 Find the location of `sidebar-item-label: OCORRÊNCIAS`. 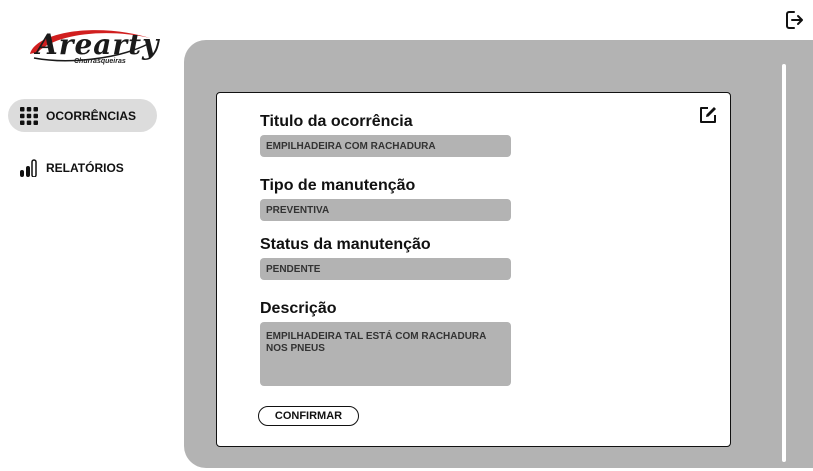

sidebar-item-label: OCORRÊNCIAS is located at coordinates (91, 115).